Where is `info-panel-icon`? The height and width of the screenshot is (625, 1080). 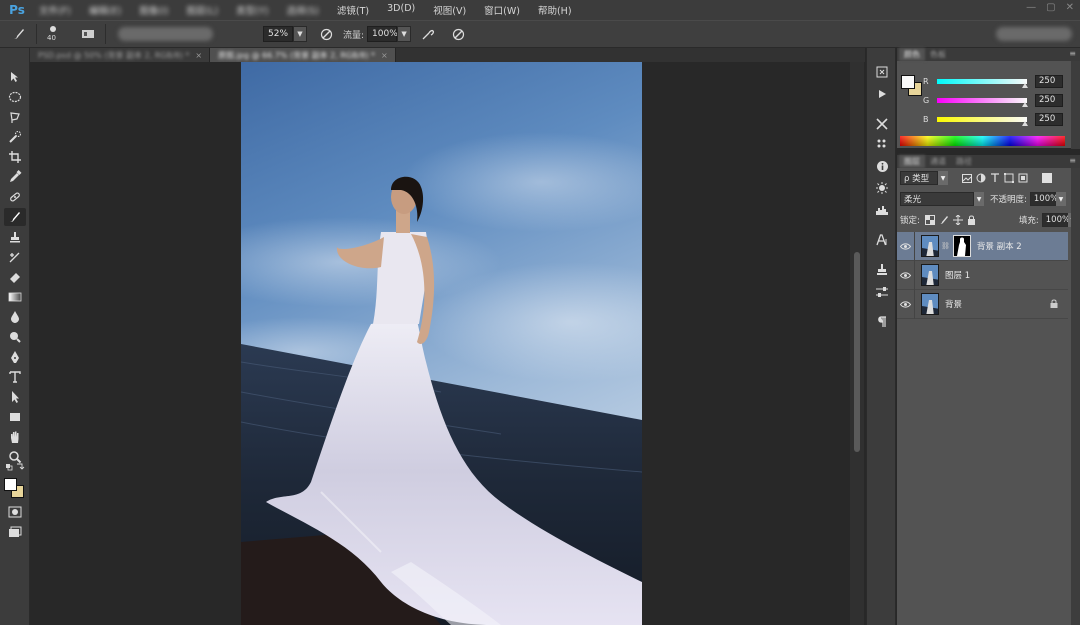 info-panel-icon is located at coordinates (882, 166).